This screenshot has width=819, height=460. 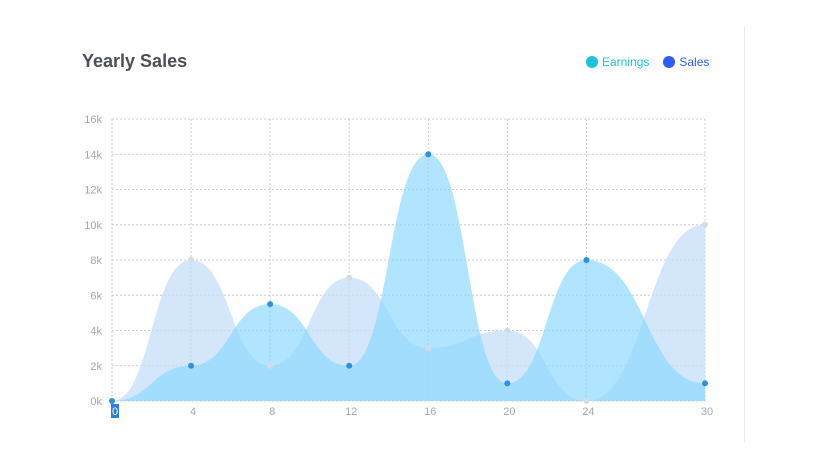 What do you see at coordinates (96, 332) in the screenshot?
I see `y-tick-label: 4k` at bounding box center [96, 332].